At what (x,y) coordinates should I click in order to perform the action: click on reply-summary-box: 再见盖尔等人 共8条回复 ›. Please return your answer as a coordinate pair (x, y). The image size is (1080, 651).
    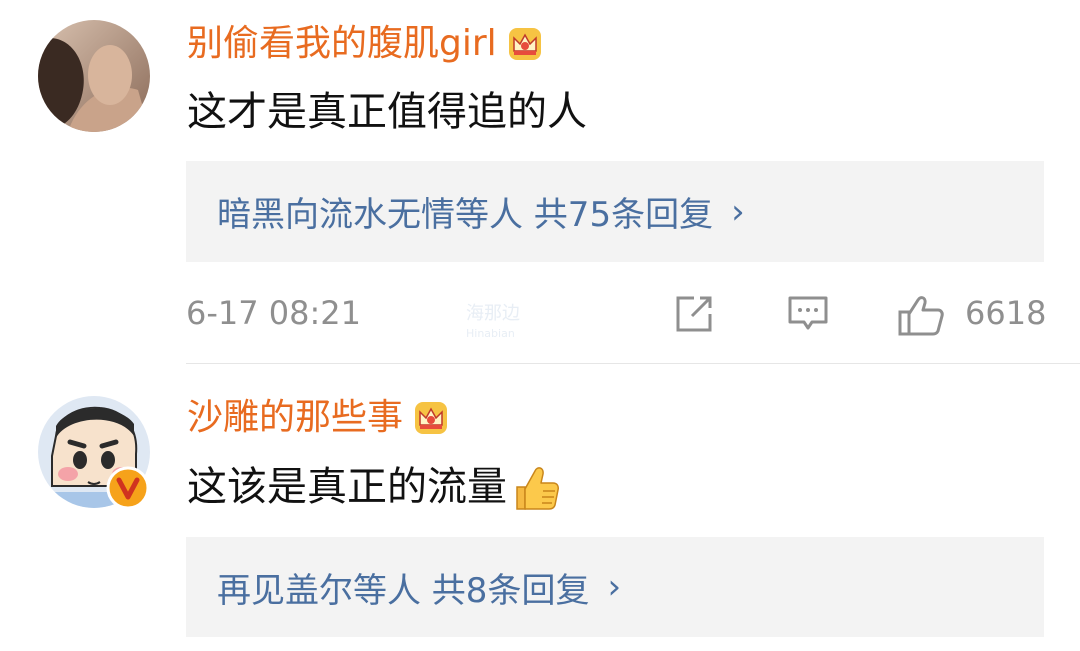
    Looking at the image, I should click on (615, 587).